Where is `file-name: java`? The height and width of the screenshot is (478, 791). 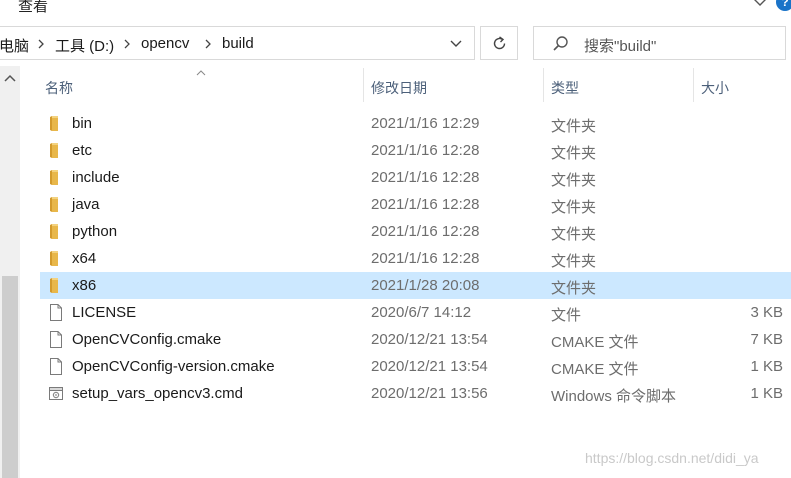
file-name: java is located at coordinates (86, 204).